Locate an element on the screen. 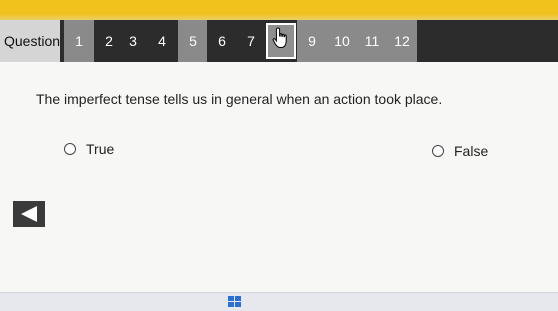 Image resolution: width=558 pixels, height=311 pixels. question-11-button: 11 is located at coordinates (372, 41).